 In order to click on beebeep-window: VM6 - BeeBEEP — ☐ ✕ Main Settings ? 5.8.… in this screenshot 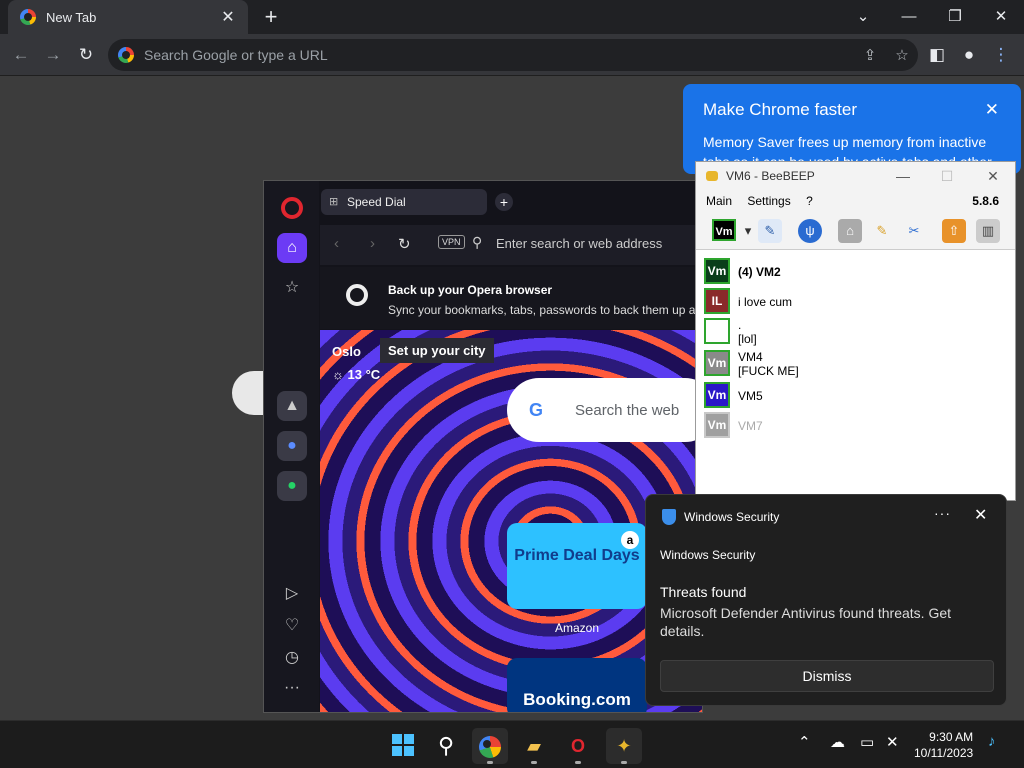, I will do `click(855, 331)`.